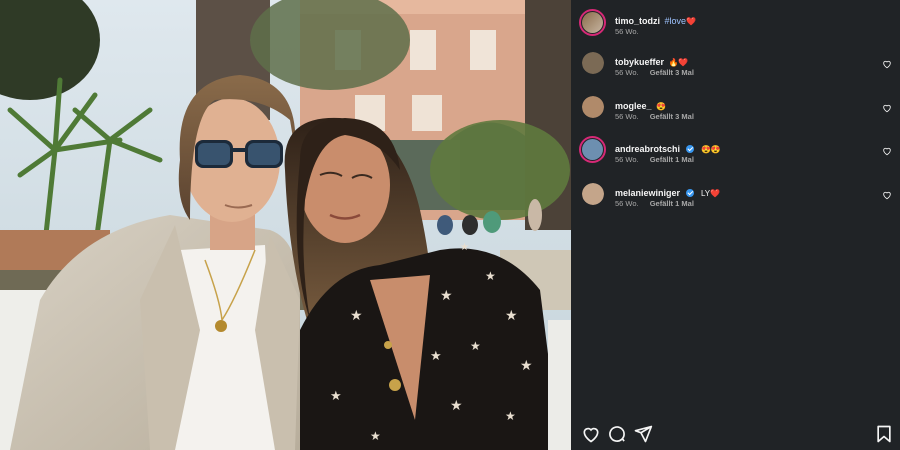 The width and height of the screenshot is (900, 450). I want to click on comment-bubble-icon, so click(617, 434).